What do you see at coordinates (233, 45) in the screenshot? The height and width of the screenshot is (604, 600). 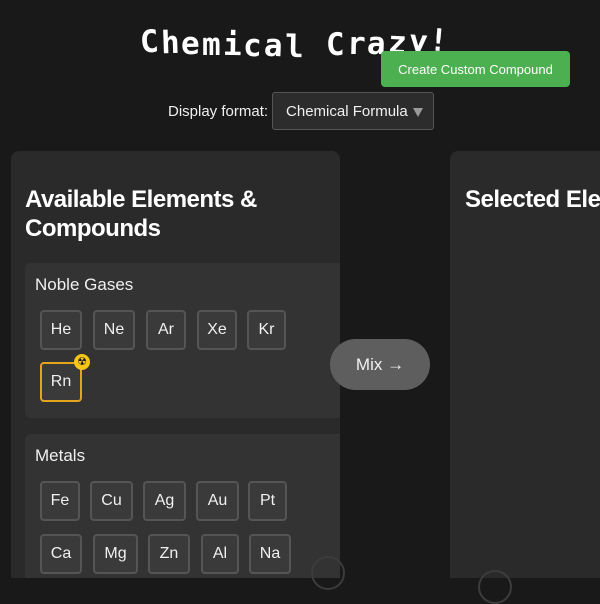 I see `title-letter: i` at bounding box center [233, 45].